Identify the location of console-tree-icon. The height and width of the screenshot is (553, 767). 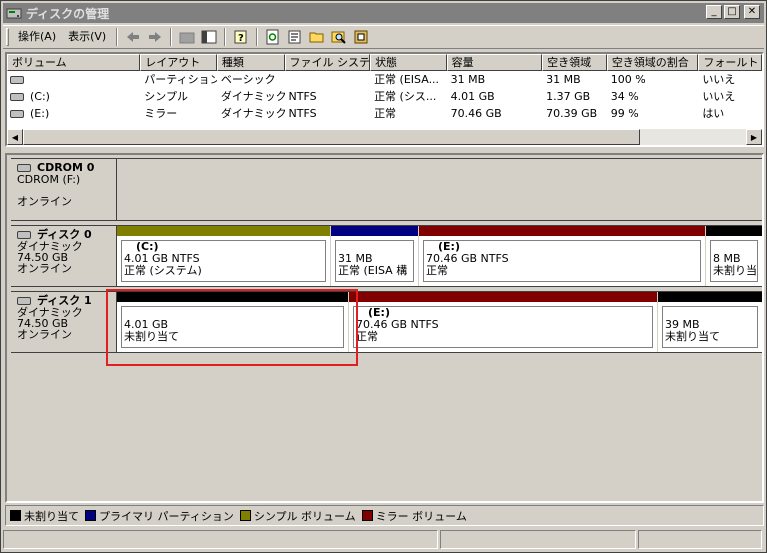
(209, 37).